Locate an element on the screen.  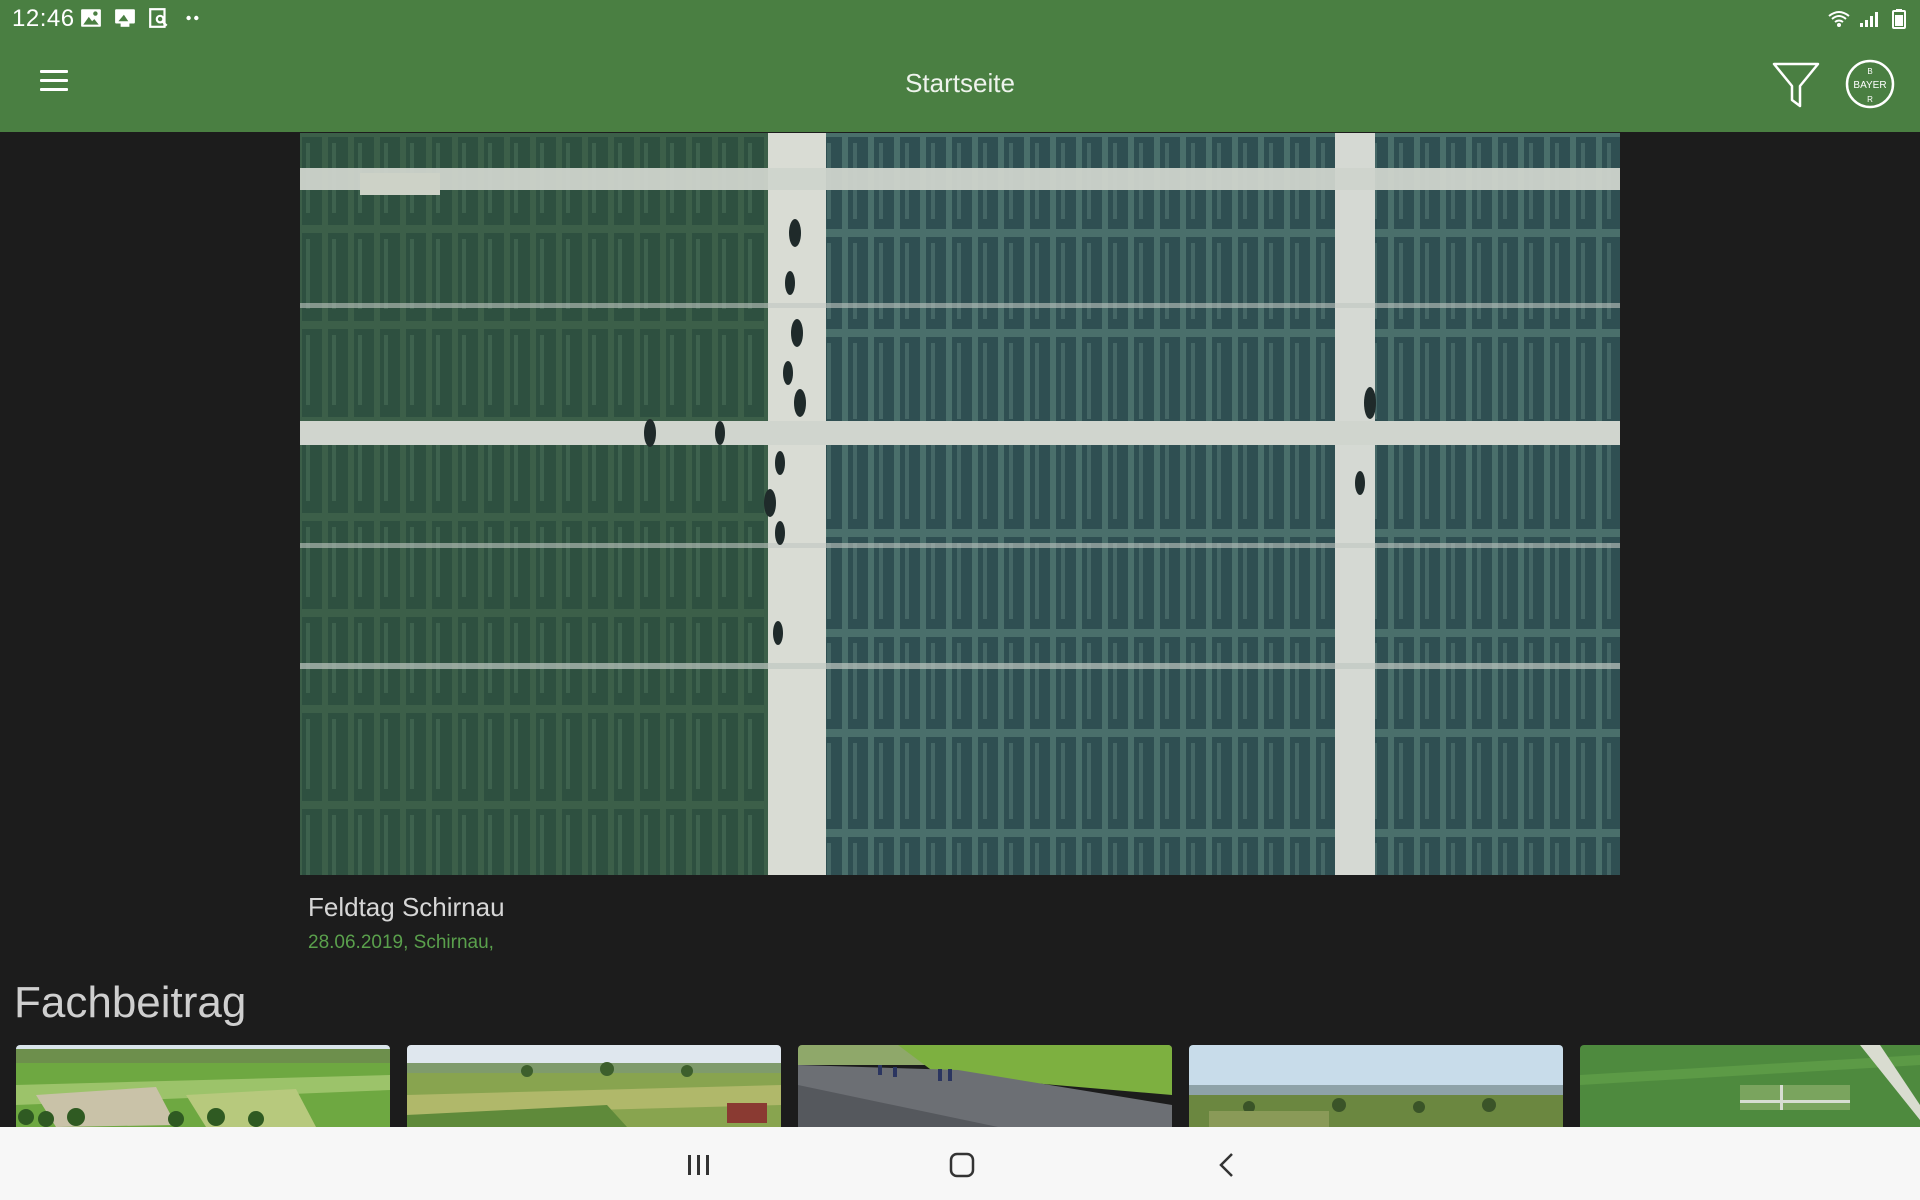
logo-text: BAYER is located at coordinates (1869, 85).